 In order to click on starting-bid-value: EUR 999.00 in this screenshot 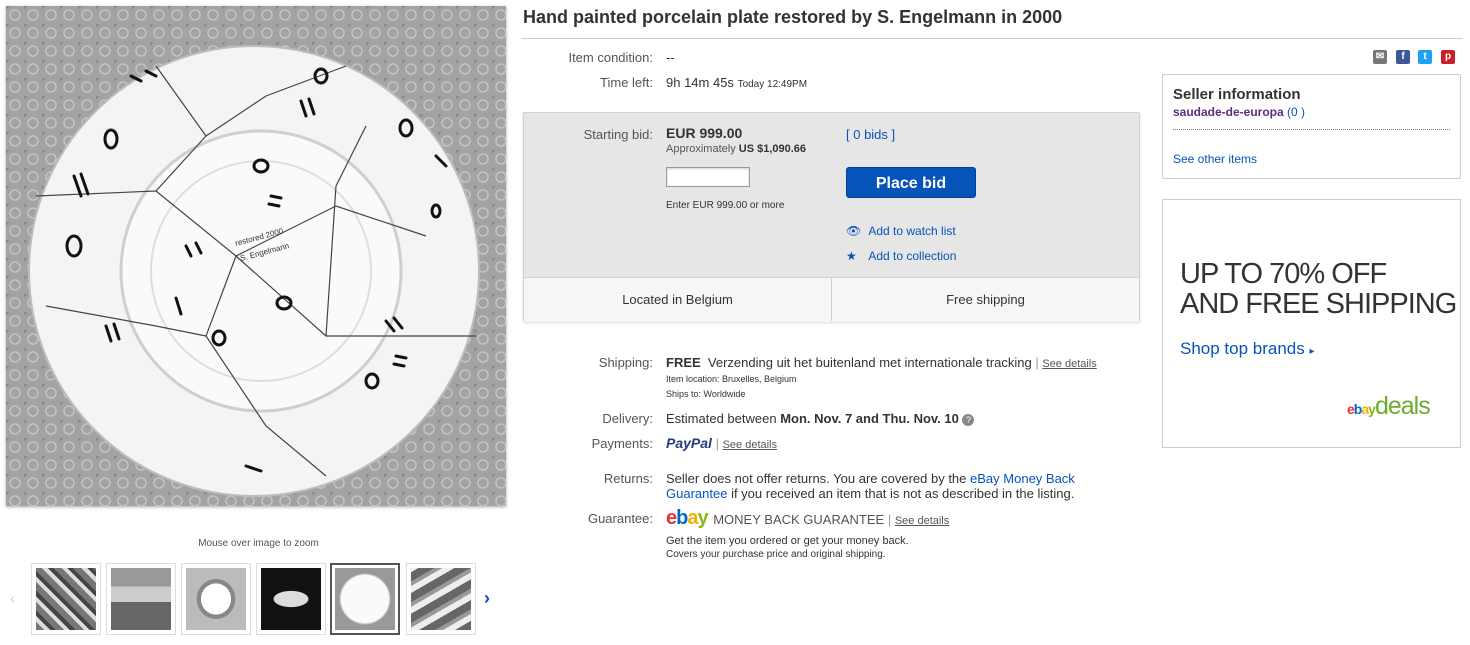, I will do `click(704, 133)`.